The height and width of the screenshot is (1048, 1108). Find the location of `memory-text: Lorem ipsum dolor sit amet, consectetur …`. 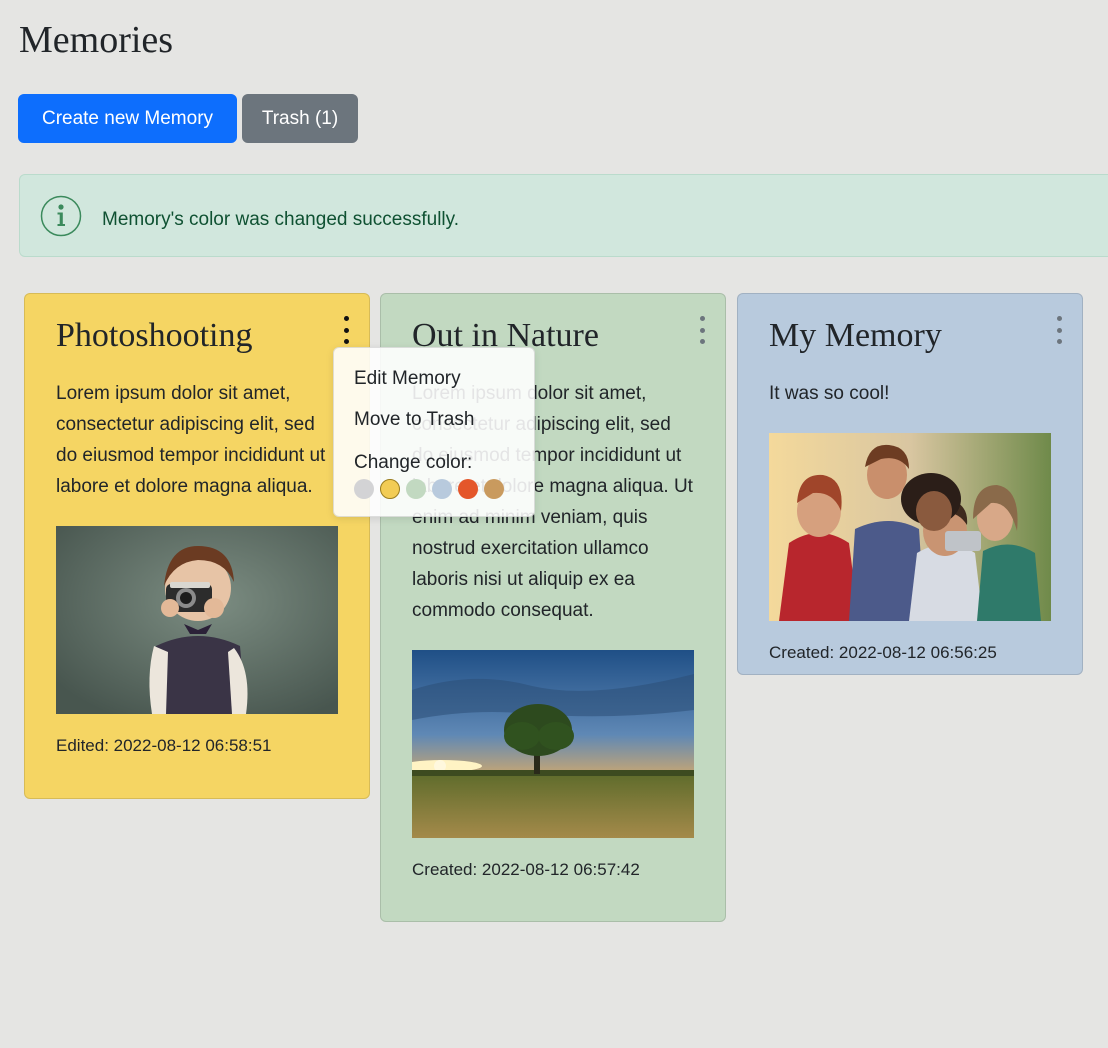

memory-text: Lorem ipsum dolor sit amet, consectetur … is located at coordinates (191, 440).